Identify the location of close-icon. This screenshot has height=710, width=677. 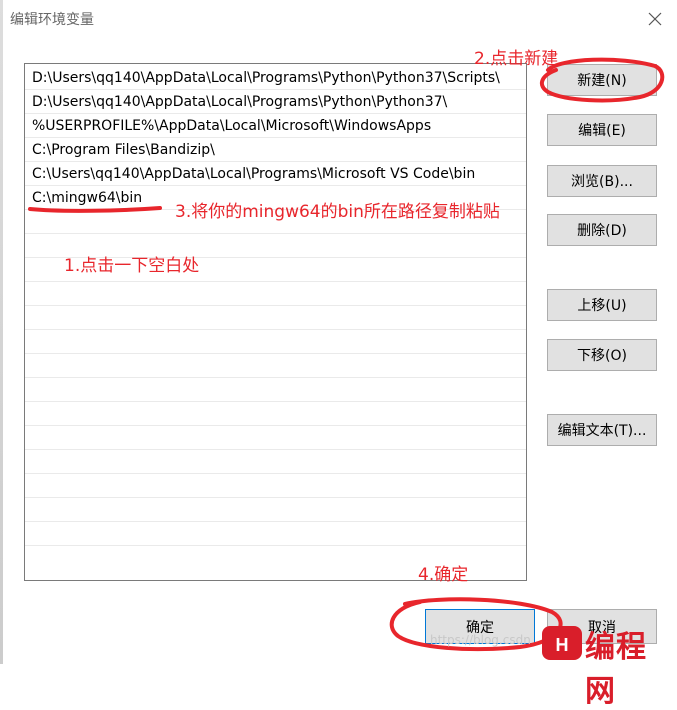
(655, 19).